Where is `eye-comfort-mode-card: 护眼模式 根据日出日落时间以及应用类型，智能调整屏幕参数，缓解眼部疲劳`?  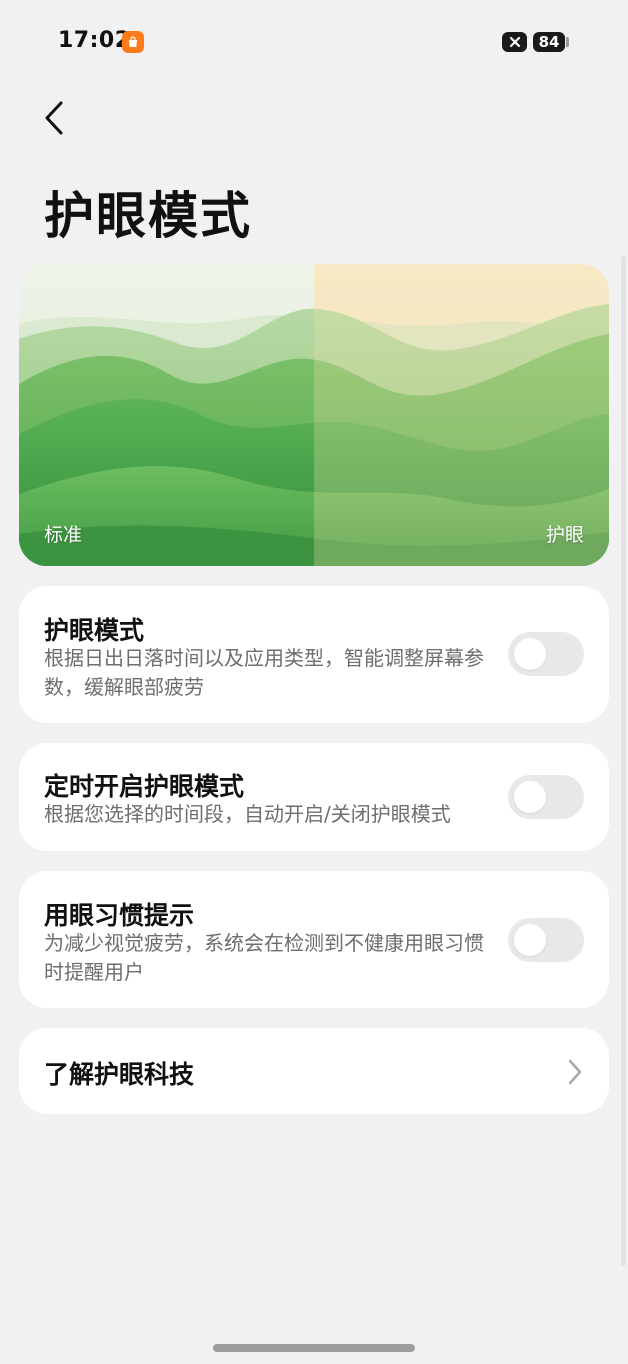
eye-comfort-mode-card: 护眼模式 根据日出日落时间以及应用类型，智能调整屏幕参数，缓解眼部疲劳 is located at coordinates (314, 654).